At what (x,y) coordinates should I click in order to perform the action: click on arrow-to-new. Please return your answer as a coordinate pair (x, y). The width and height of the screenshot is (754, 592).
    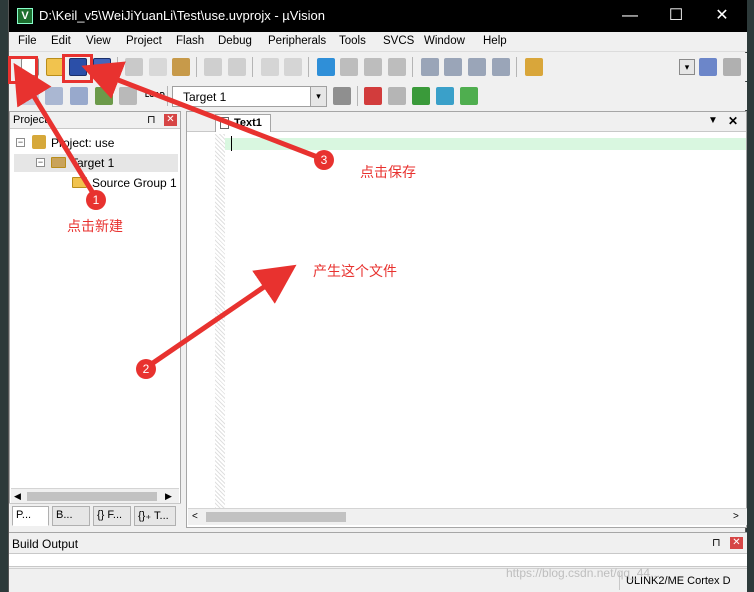
    Looking at the image, I should click on (56, 131).